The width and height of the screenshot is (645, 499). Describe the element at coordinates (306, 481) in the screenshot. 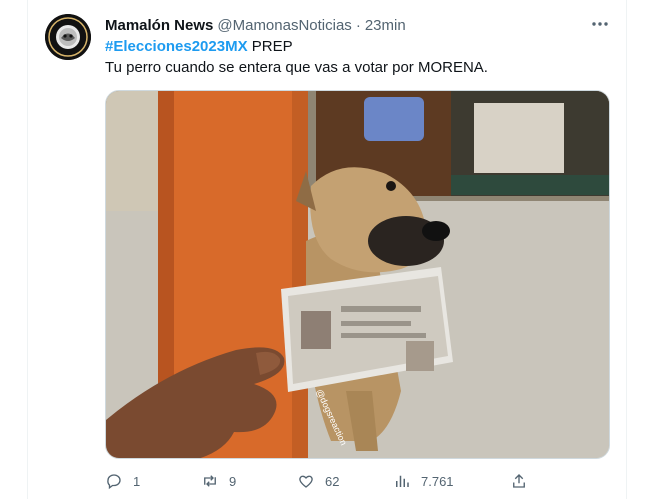

I see `heart-icon` at that location.